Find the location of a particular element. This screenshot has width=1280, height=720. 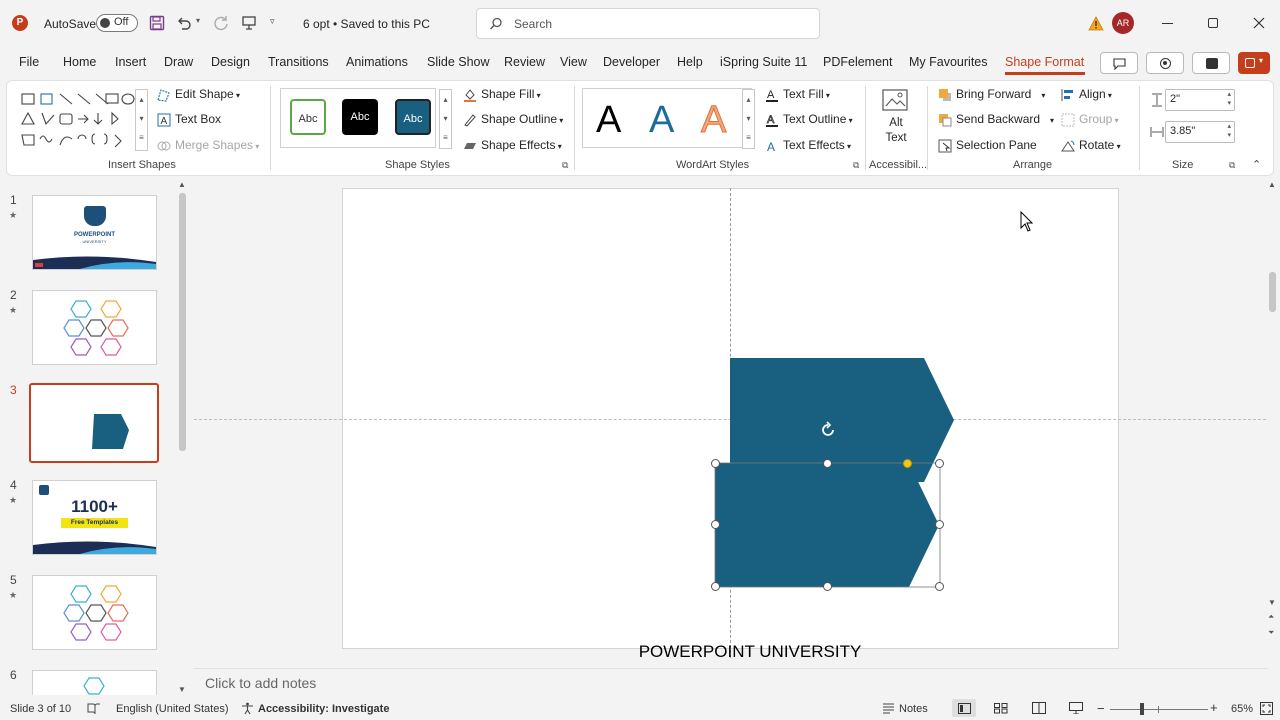

tab-shape-format: Shape Format is located at coordinates (1044, 63).